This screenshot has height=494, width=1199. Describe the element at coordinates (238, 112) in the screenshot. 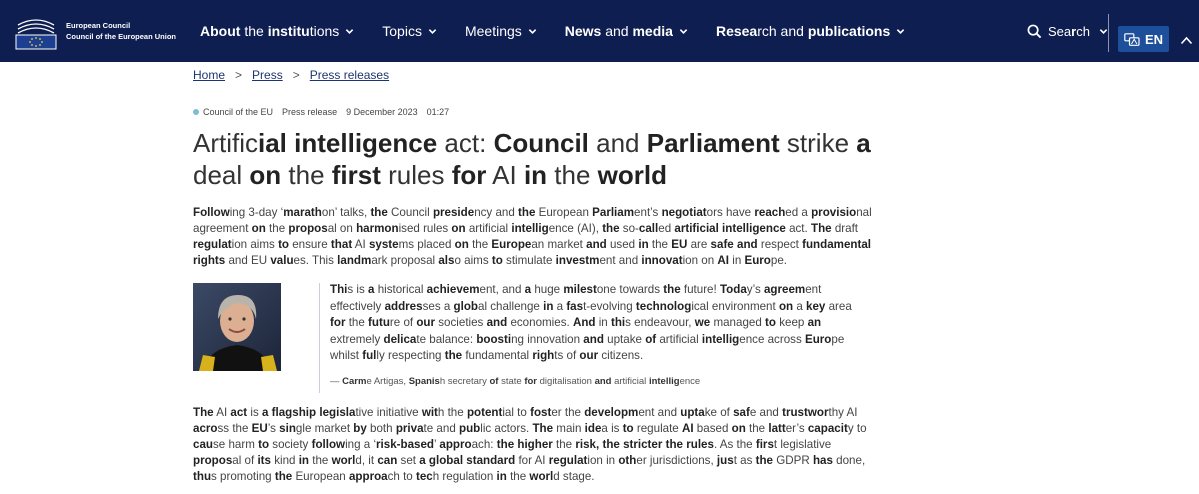

I see `article-source: Council of the EU` at that location.